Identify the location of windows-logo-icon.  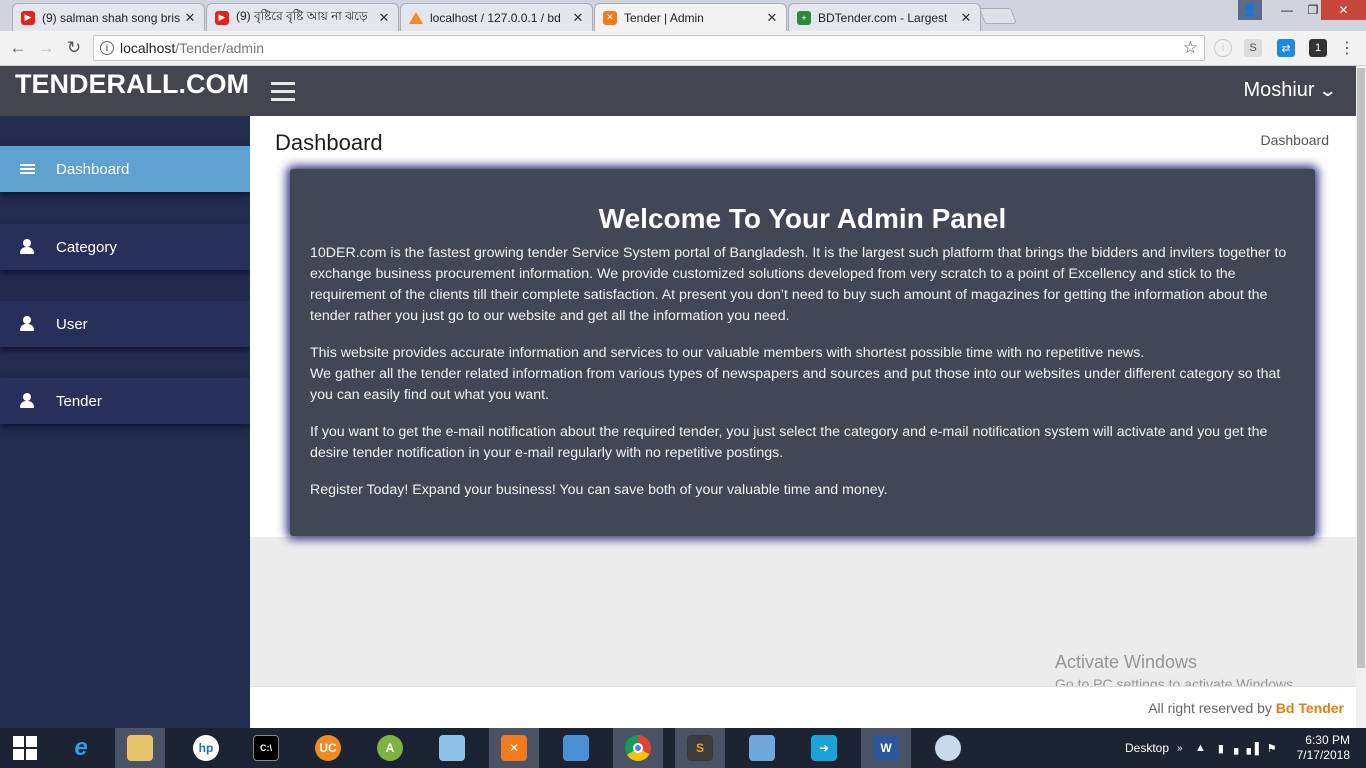
(25, 748).